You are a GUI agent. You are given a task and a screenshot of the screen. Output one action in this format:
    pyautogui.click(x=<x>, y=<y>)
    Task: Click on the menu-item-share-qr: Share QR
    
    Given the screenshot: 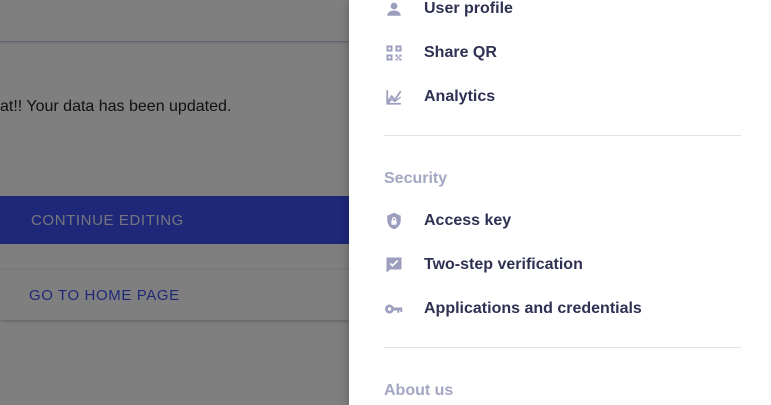 What is the action you would take?
    pyautogui.click(x=440, y=53)
    